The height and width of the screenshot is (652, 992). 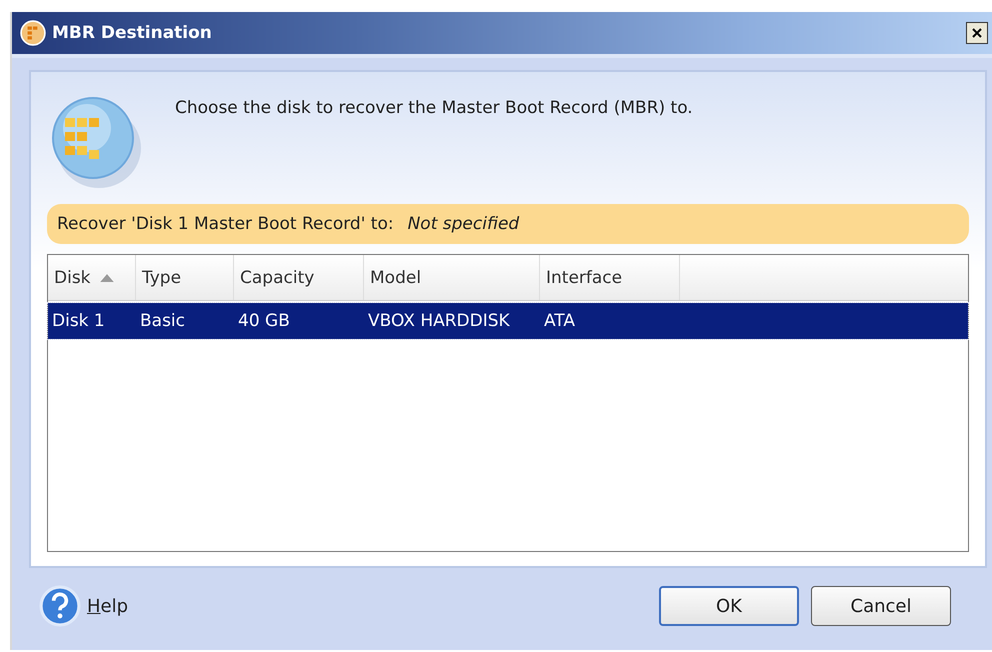 I want to click on destination-label: Recover 'Disk 1 Master Boot Record' to:, so click(x=225, y=224).